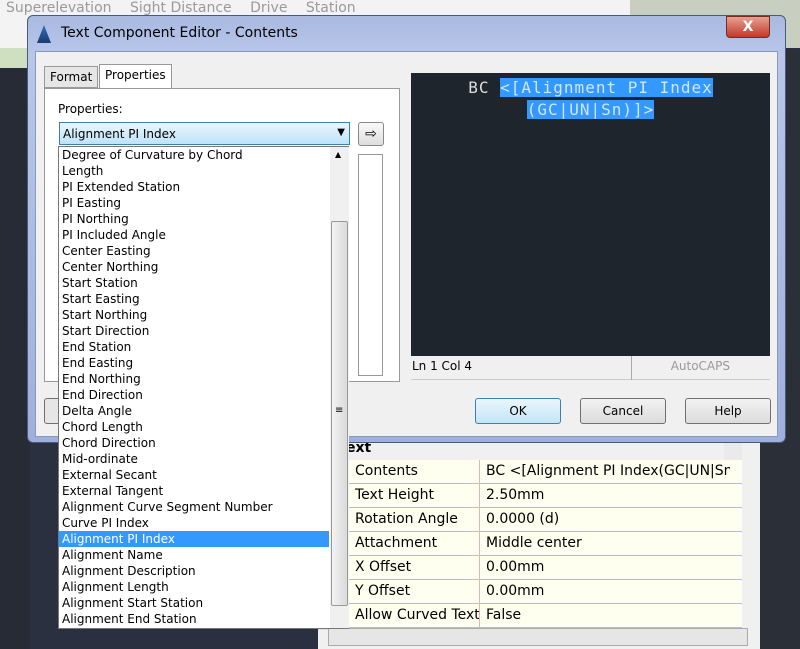 Image resolution: width=800 pixels, height=649 pixels. Describe the element at coordinates (484, 87) in the screenshot. I see `preview-plain-text: BC` at that location.